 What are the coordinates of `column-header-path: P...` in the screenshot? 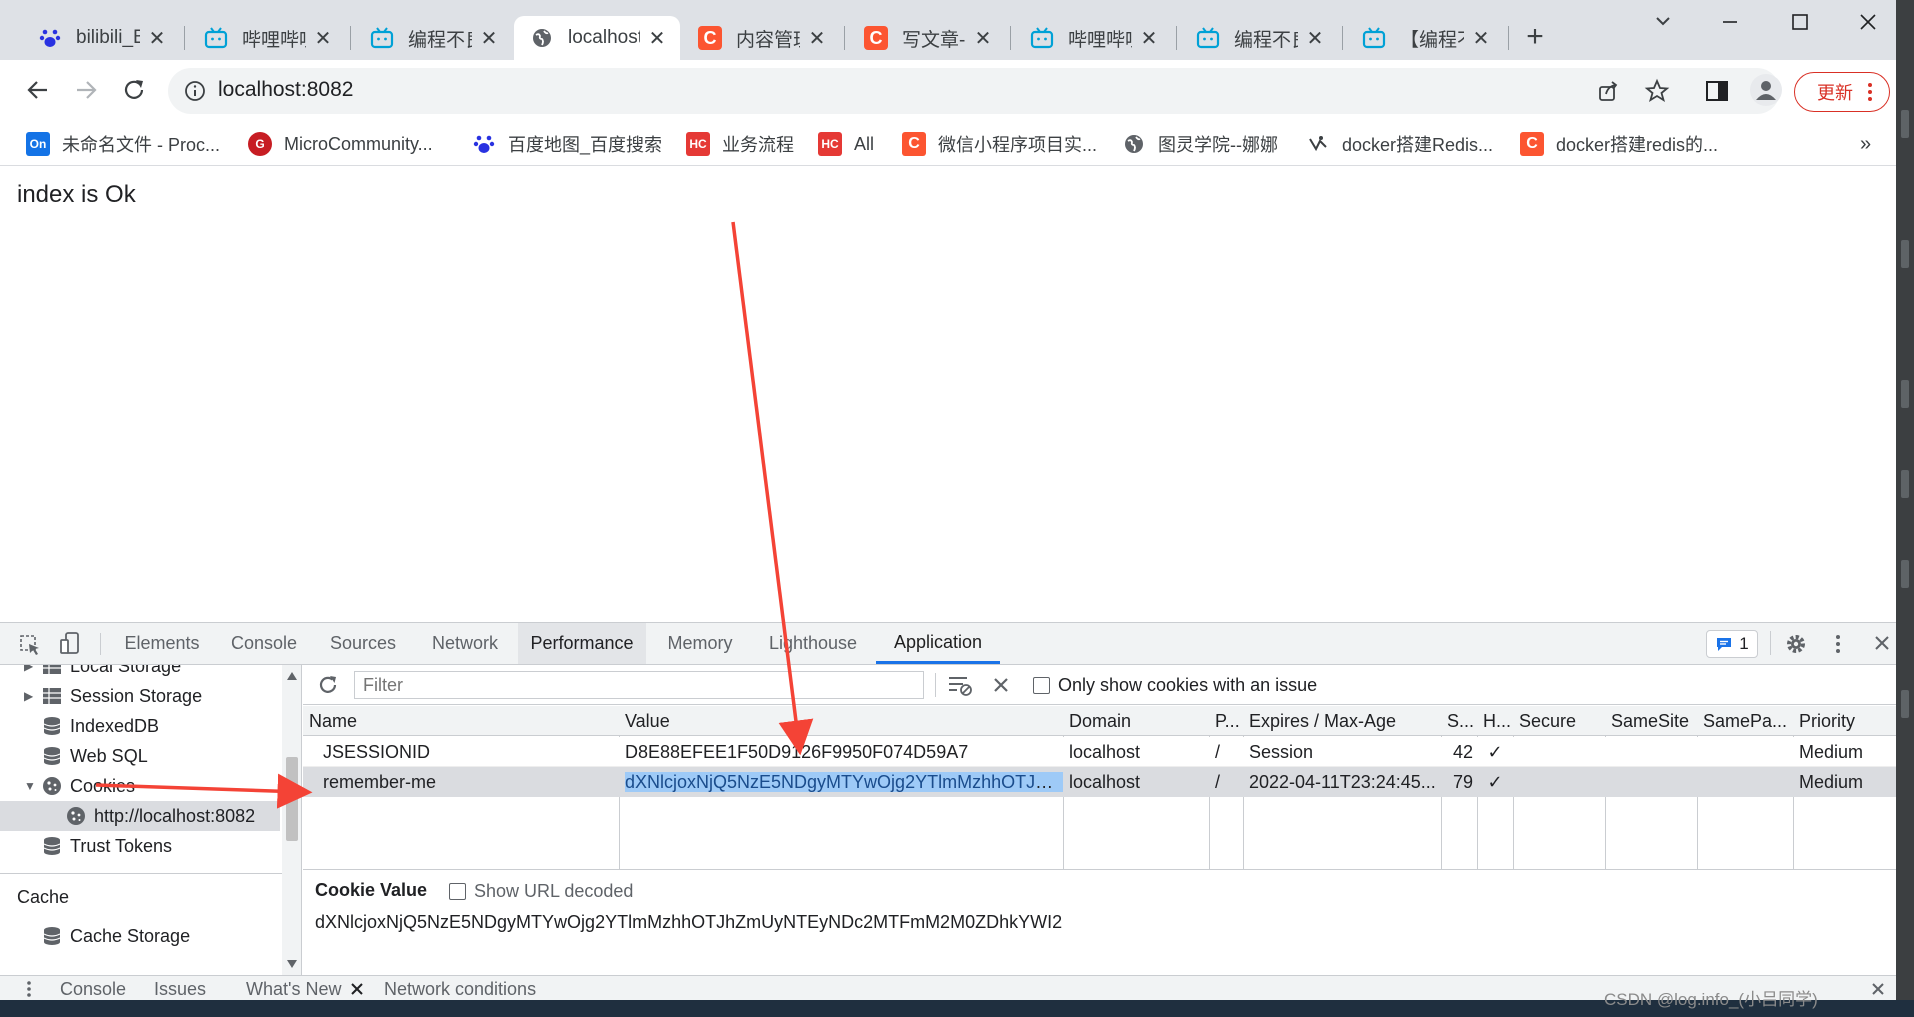 It's located at (1226, 721).